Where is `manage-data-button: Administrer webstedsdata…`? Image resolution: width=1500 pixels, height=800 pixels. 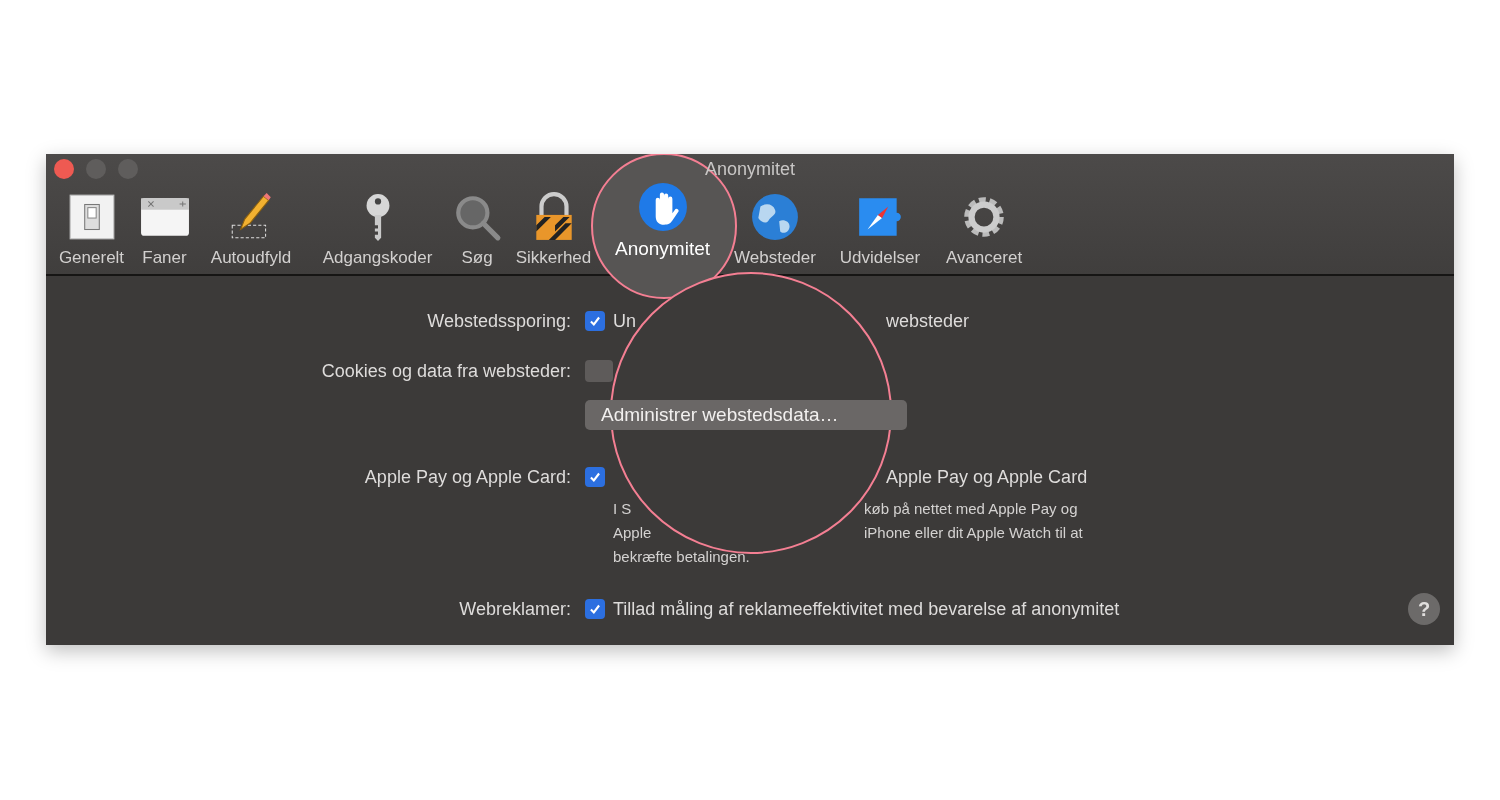
manage-data-button: Administrer webstedsdata… is located at coordinates (746, 415).